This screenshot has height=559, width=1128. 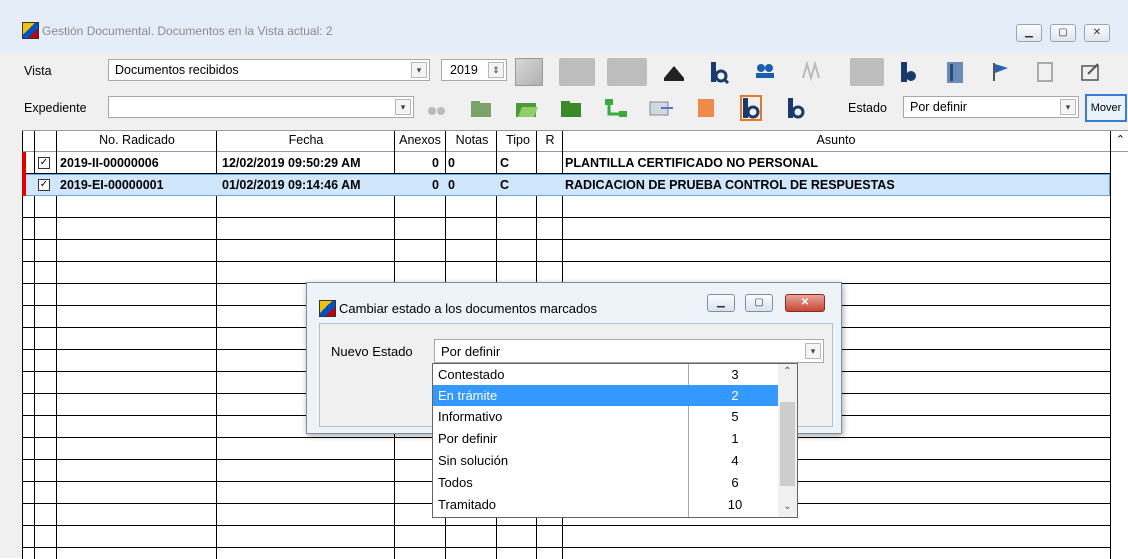 What do you see at coordinates (605, 460) in the screenshot?
I see `list-item: Sin solución 4` at bounding box center [605, 460].